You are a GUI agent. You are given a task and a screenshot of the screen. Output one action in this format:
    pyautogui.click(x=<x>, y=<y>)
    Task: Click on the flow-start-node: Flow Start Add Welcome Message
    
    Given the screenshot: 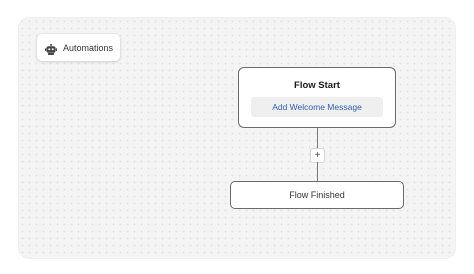 What is the action you would take?
    pyautogui.click(x=317, y=97)
    